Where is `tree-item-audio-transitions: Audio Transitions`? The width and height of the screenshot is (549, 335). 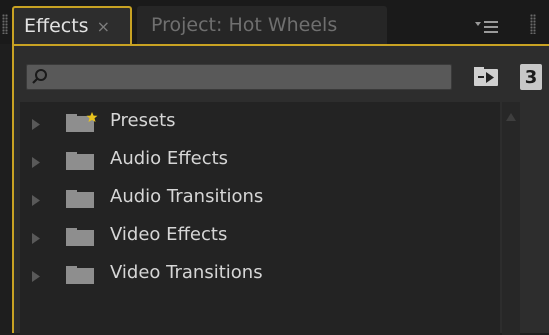 tree-item-audio-transitions: Audio Transitions is located at coordinates (255, 197).